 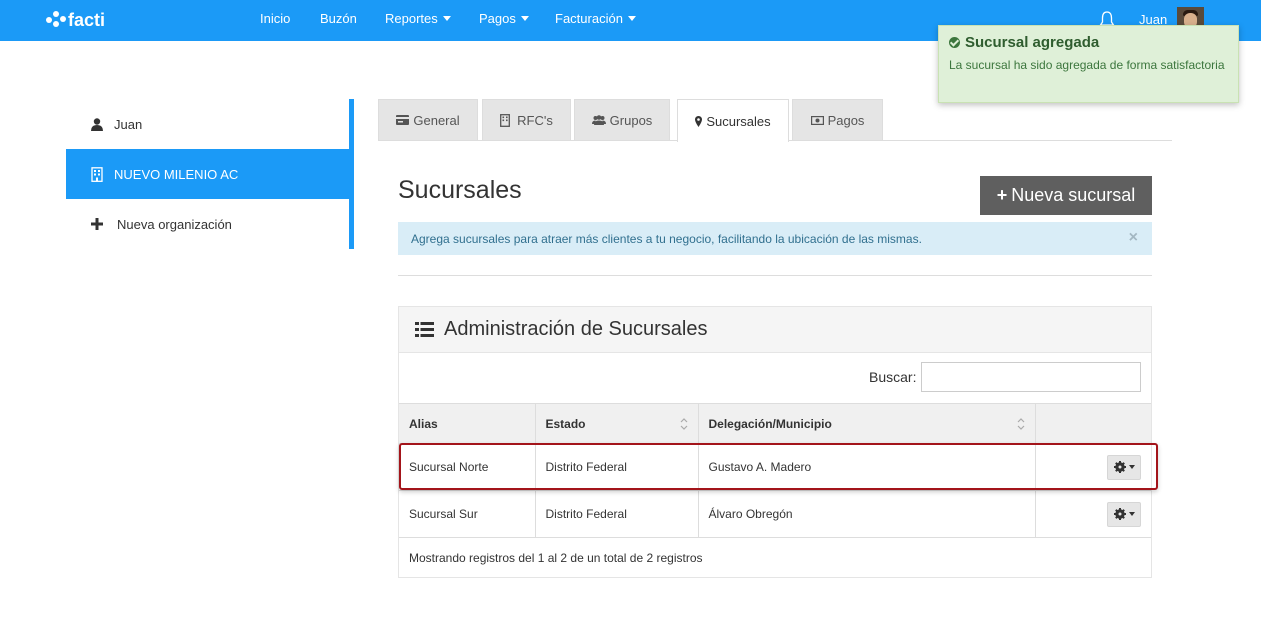 I want to click on sidebar: Juan NUEVO MILENIO AC Nueva organización, so click(x=210, y=174).